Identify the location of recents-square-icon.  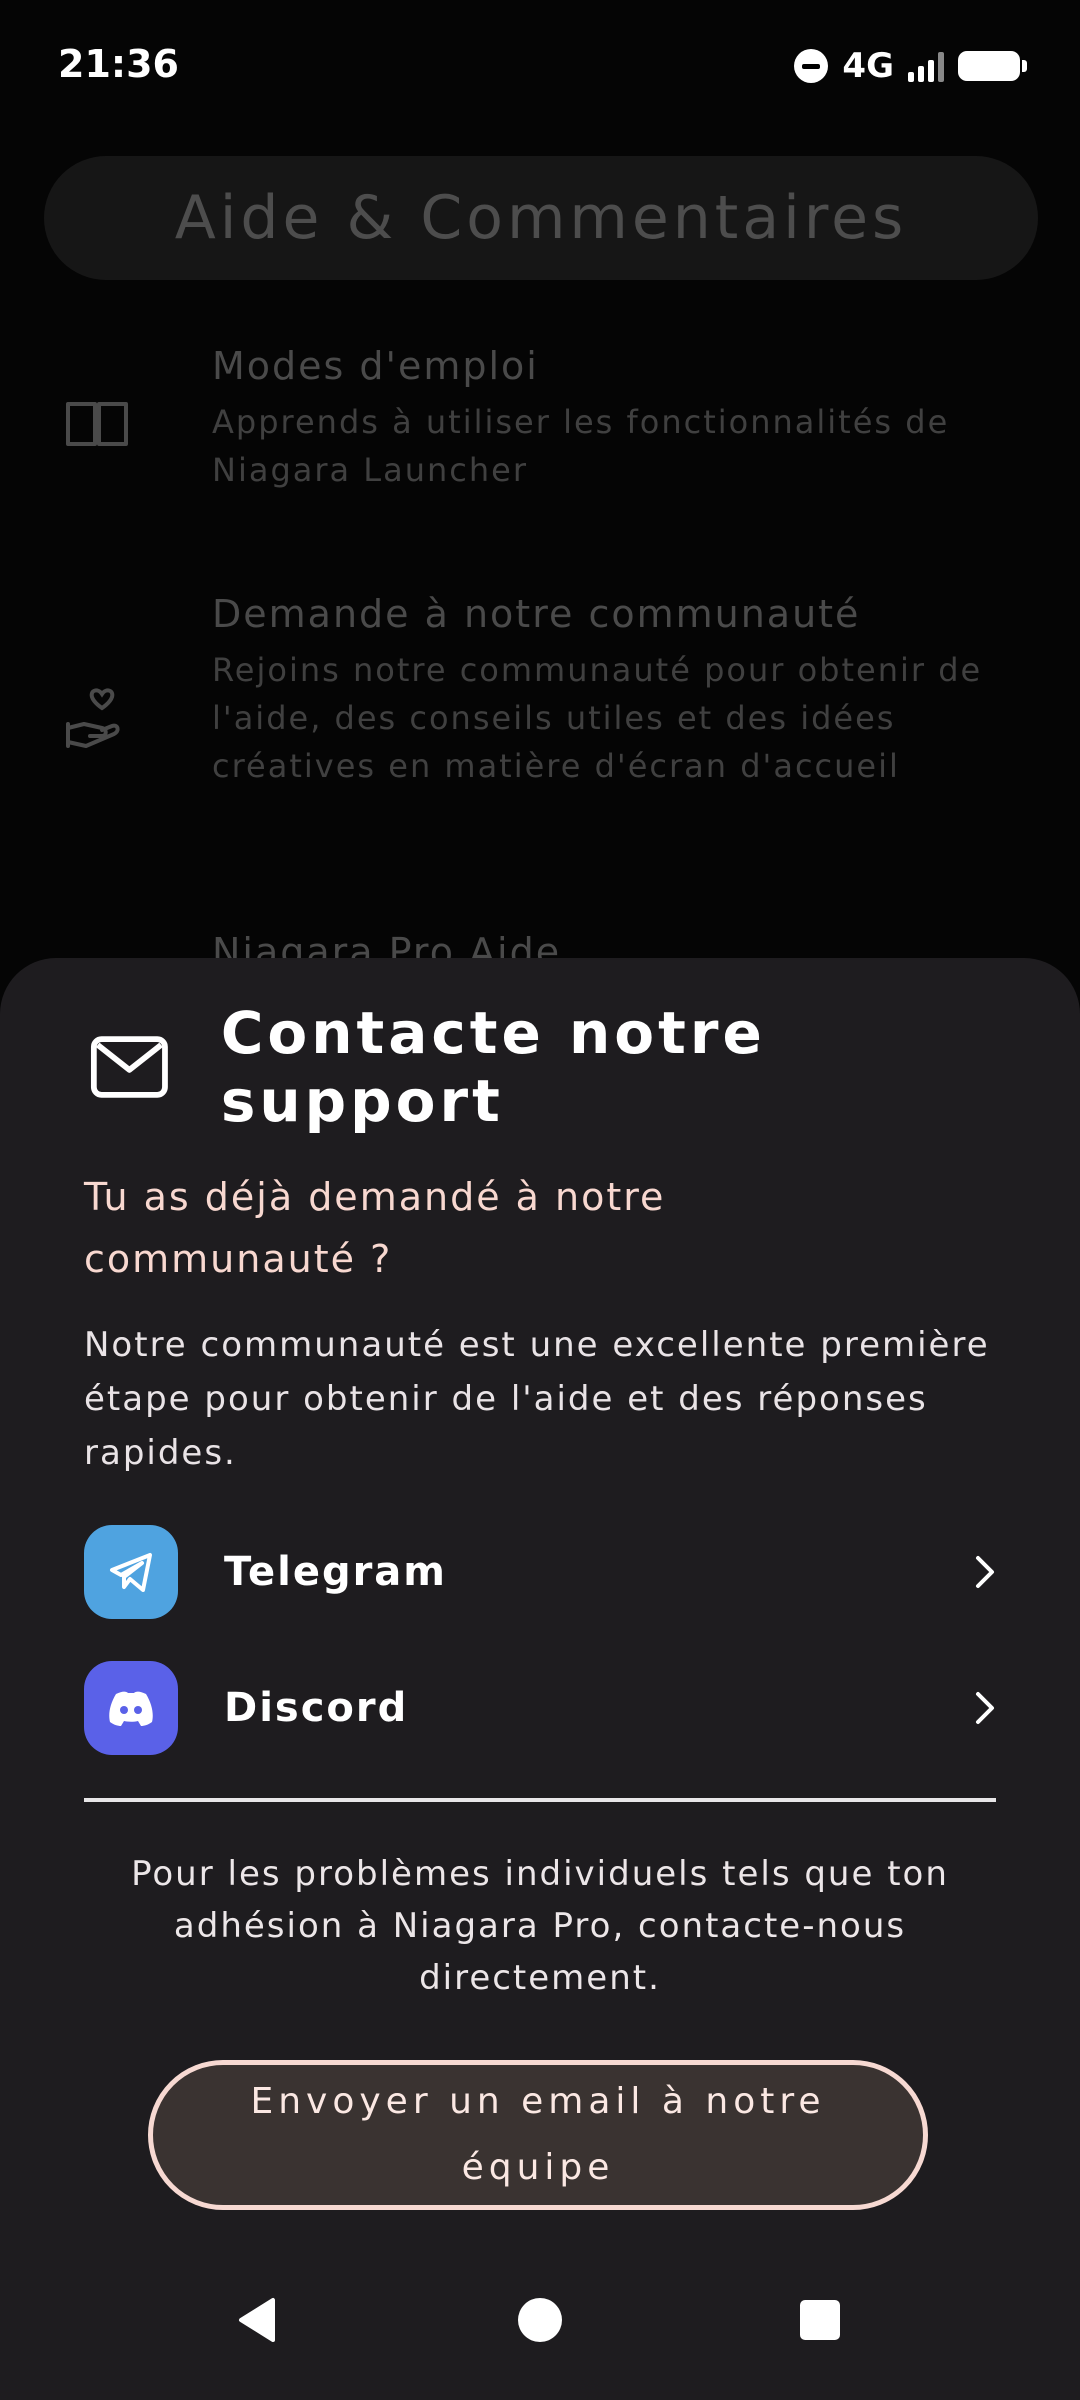
(820, 2320).